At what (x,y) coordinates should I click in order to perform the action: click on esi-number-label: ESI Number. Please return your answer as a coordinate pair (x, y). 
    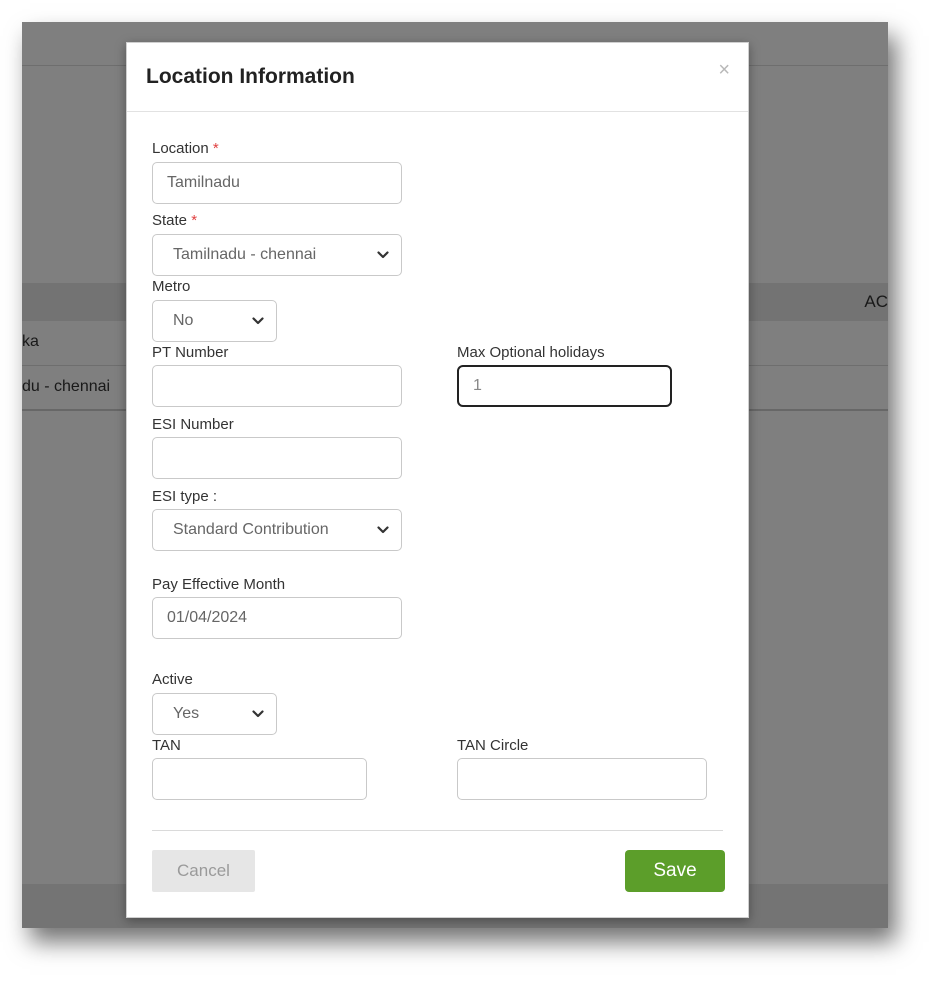
    Looking at the image, I should click on (193, 424).